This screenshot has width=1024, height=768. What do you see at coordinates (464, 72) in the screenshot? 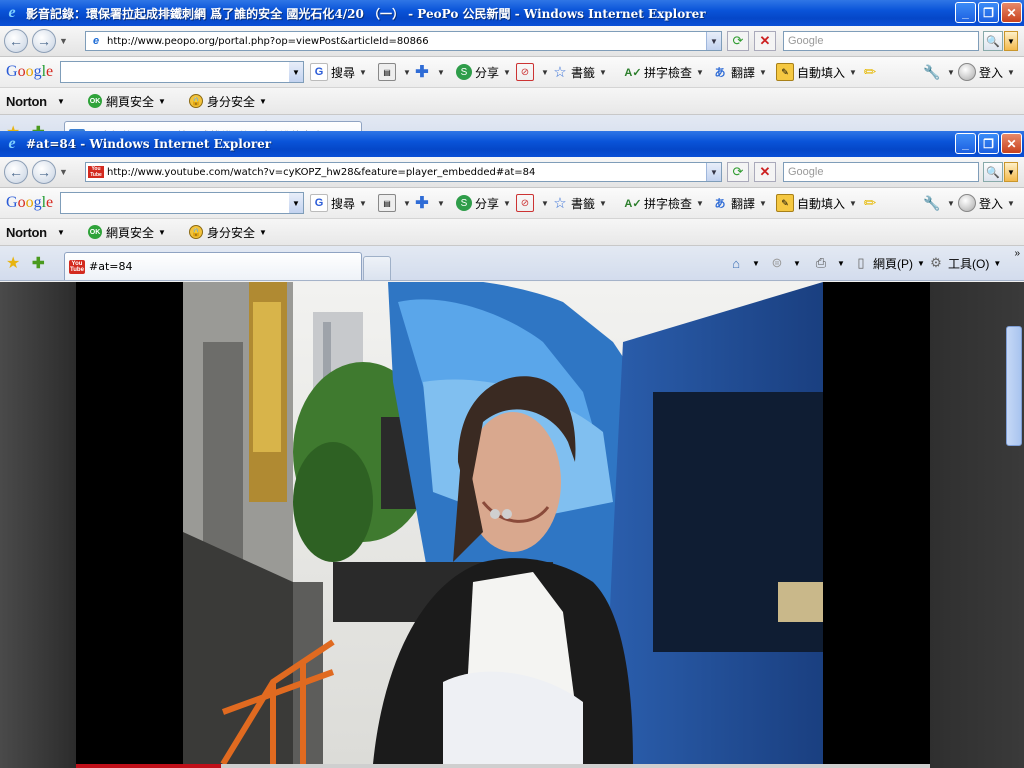
I see `share-icon: S` at bounding box center [464, 72].